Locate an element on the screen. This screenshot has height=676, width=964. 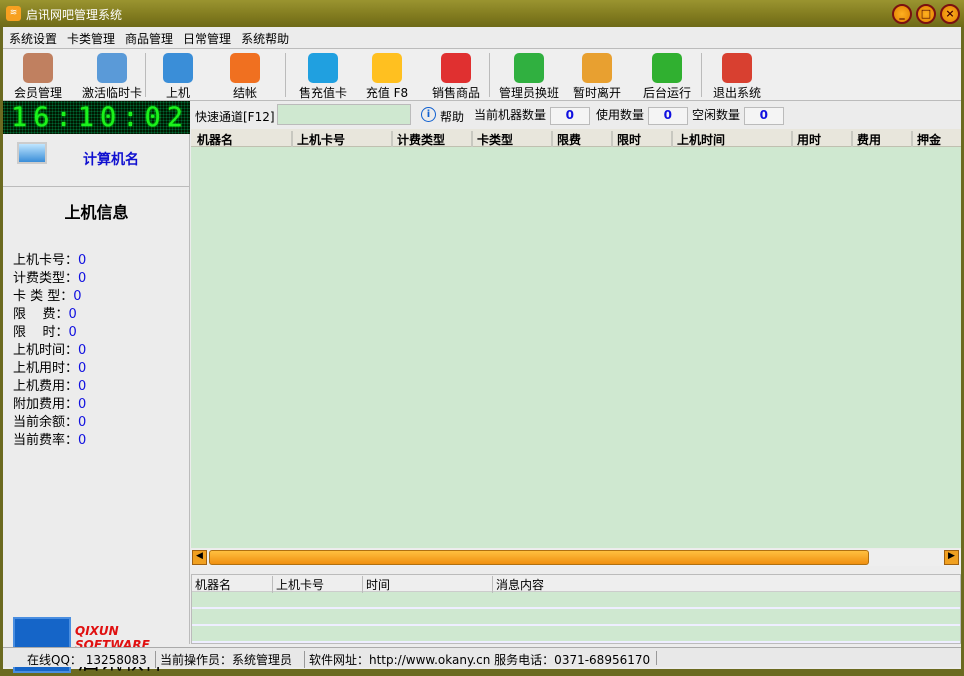
status-operator: 当前操作员：系统管理员 is located at coordinates (223, 659).